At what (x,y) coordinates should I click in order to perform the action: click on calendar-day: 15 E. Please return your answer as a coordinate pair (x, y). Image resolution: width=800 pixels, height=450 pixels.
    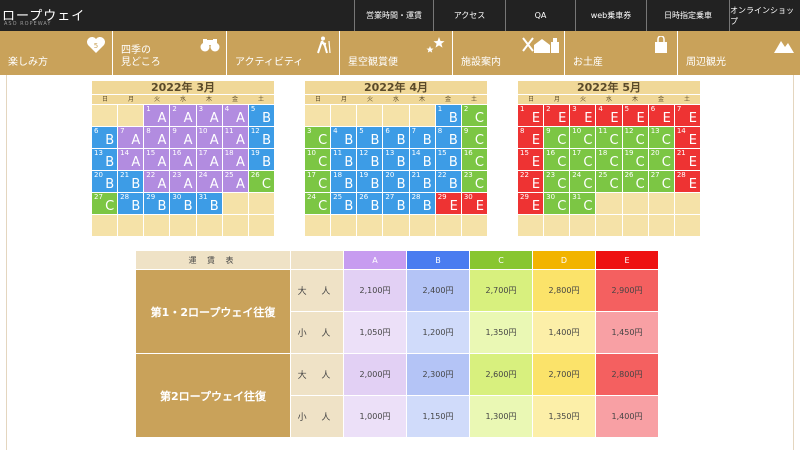
    Looking at the image, I should click on (531, 159).